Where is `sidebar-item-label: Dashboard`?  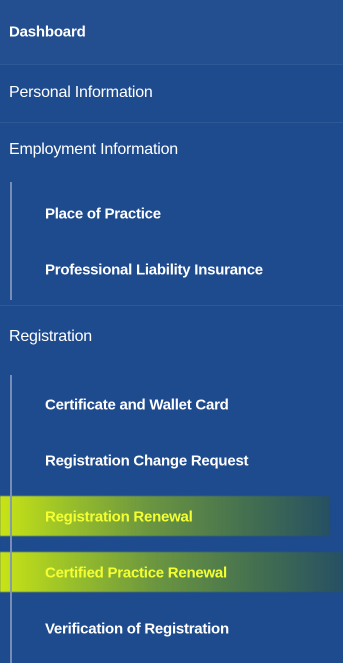
sidebar-item-label: Dashboard is located at coordinates (47, 32).